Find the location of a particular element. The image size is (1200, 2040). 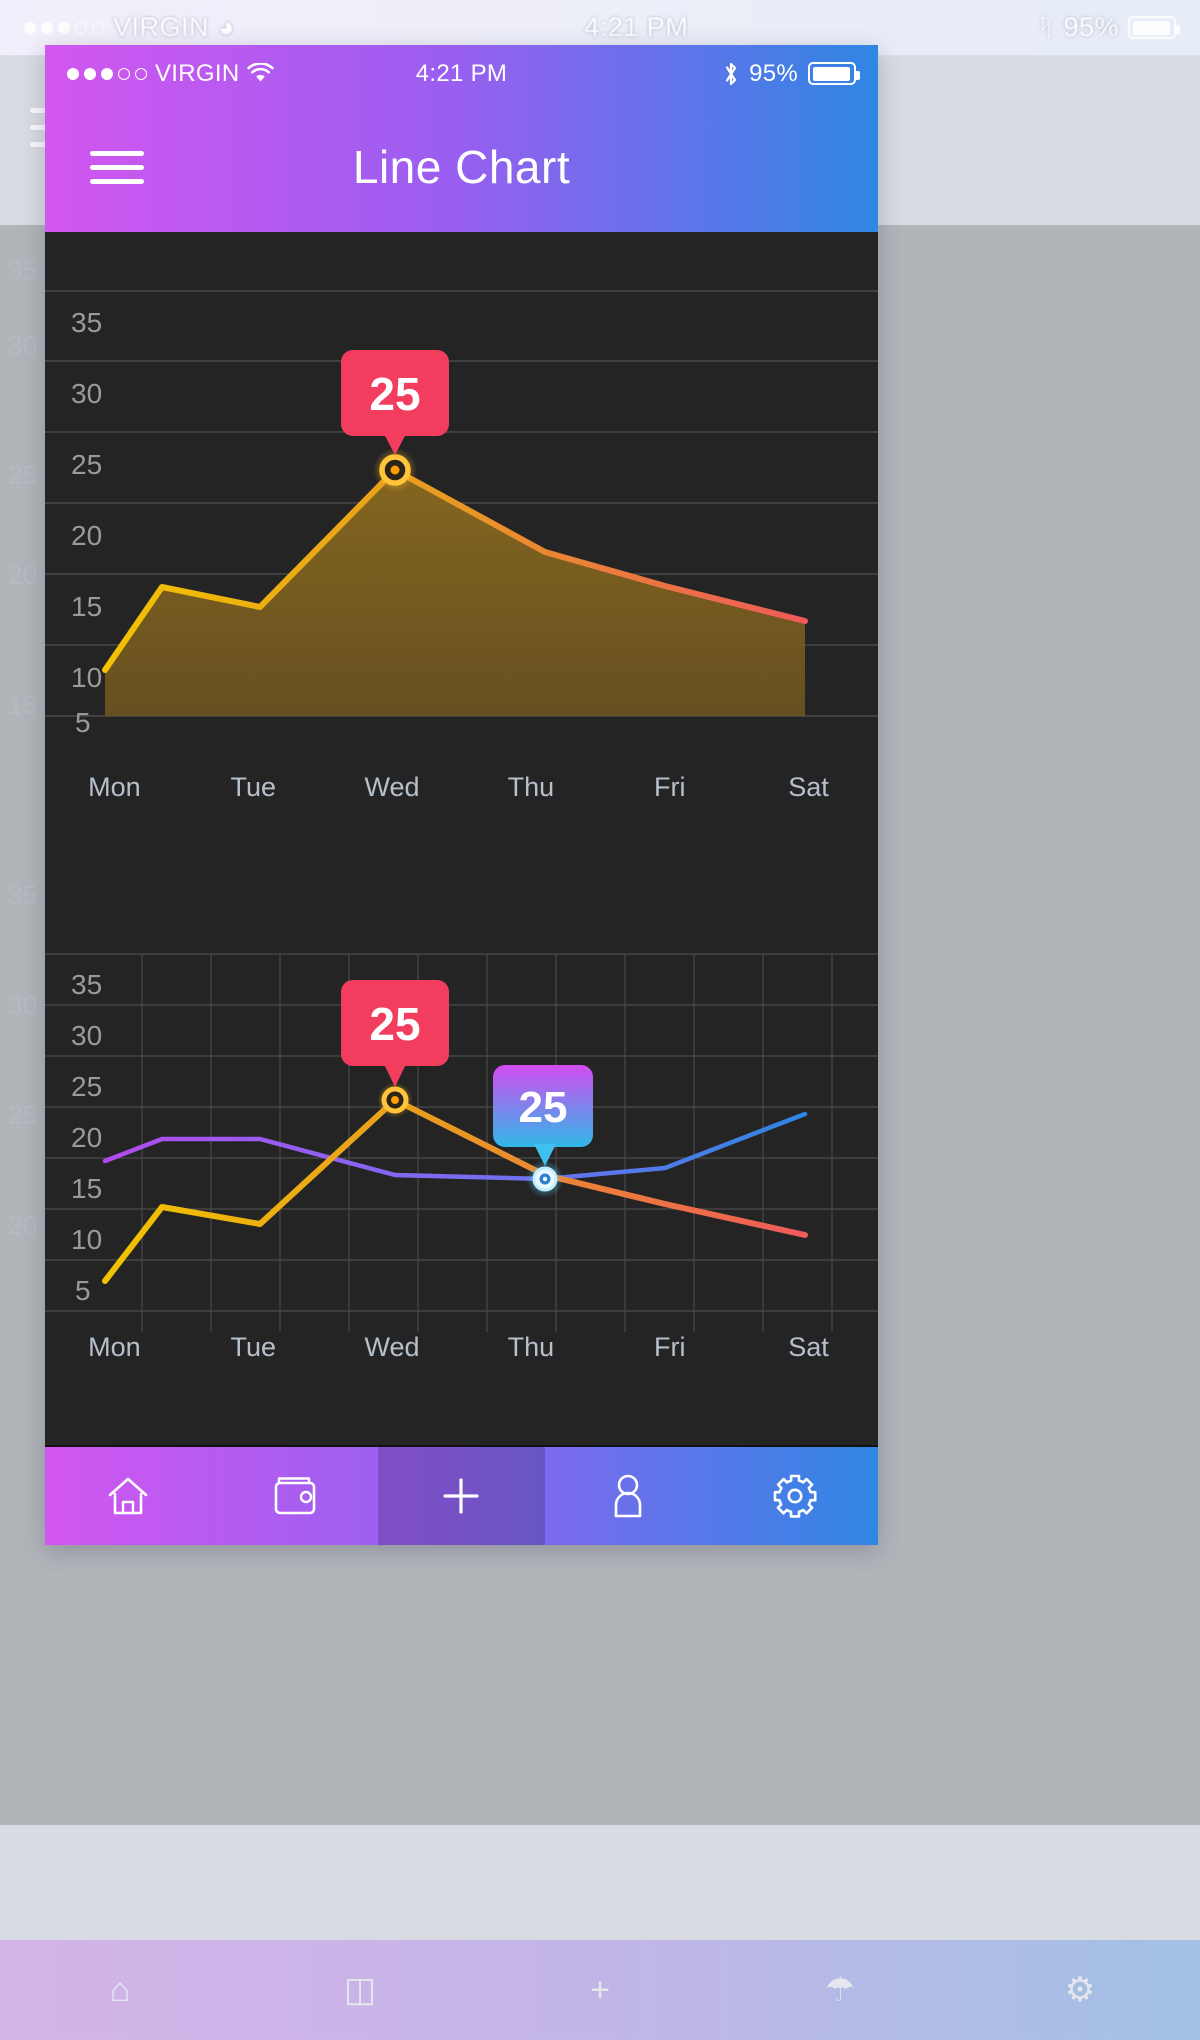

background-signal-dots is located at coordinates (64, 27).